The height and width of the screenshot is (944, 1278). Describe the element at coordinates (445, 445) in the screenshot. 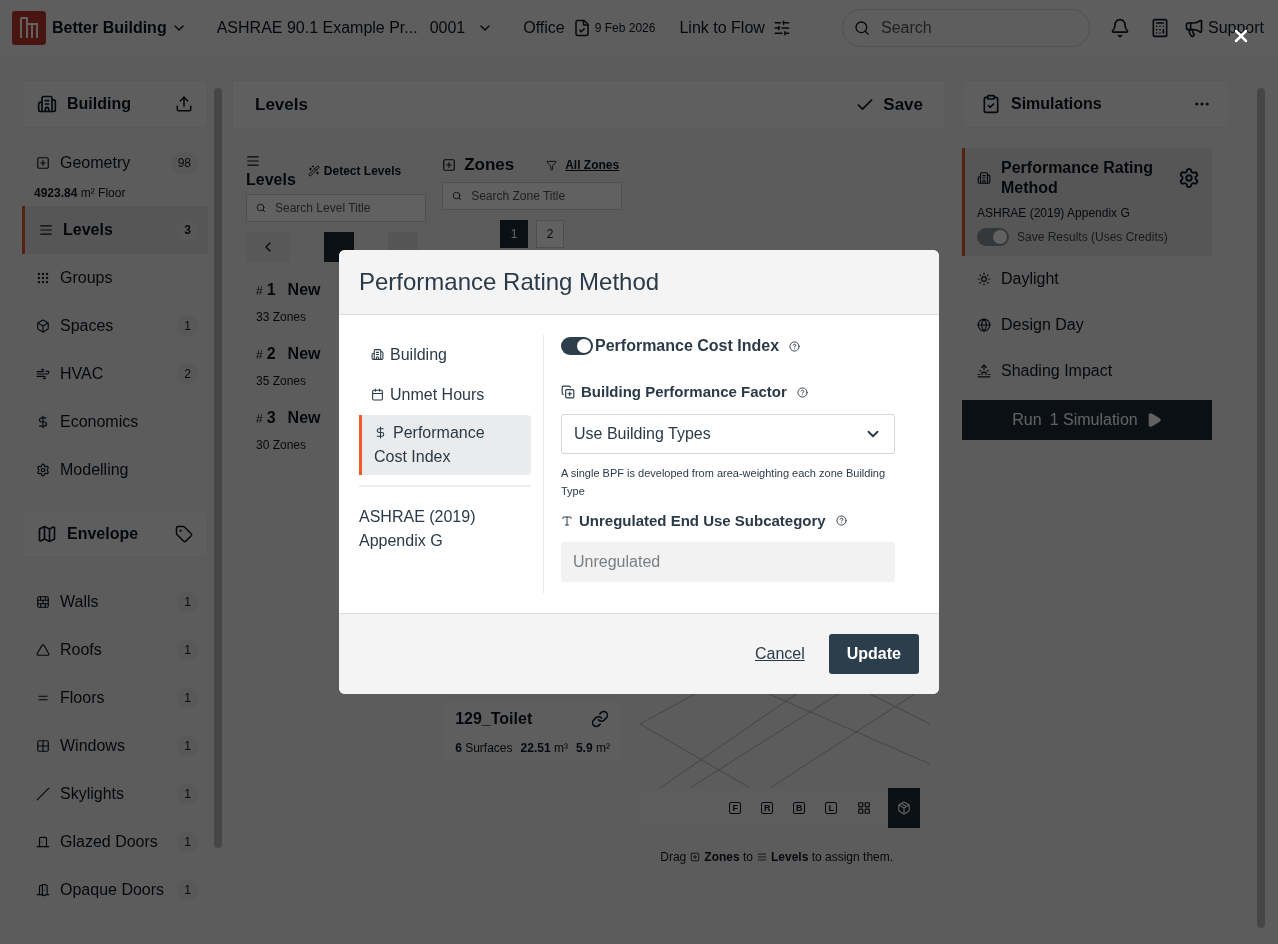

I see `modal-nav-item: Performance Cost Index` at that location.